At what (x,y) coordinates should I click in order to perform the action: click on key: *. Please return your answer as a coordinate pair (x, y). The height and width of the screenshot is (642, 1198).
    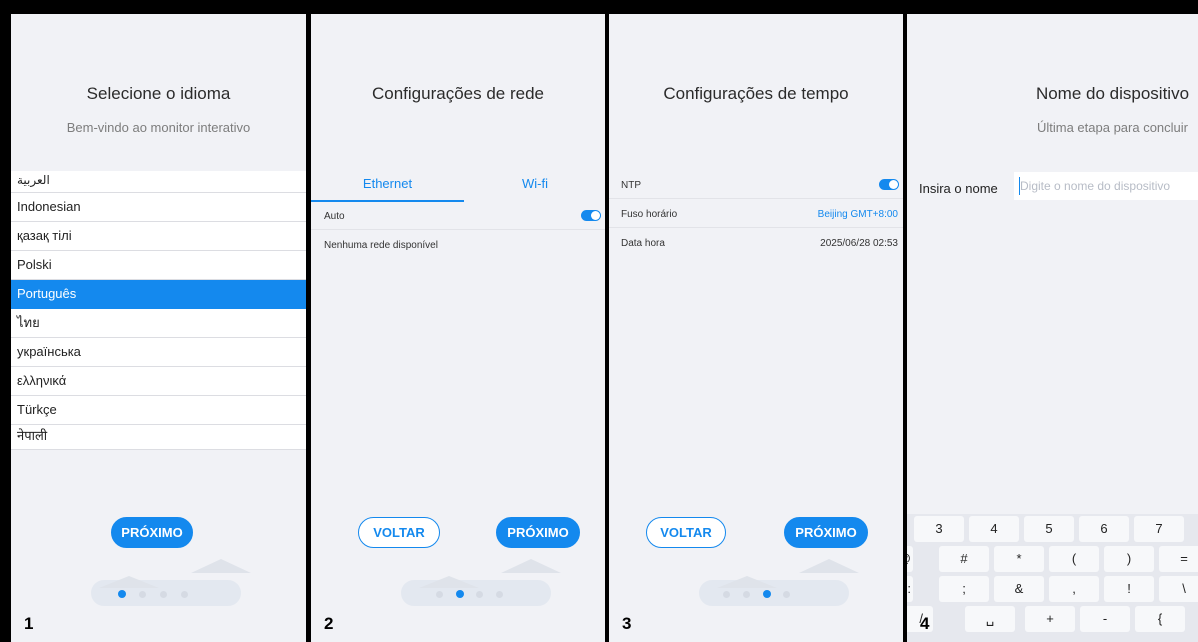
    Looking at the image, I should click on (1019, 559).